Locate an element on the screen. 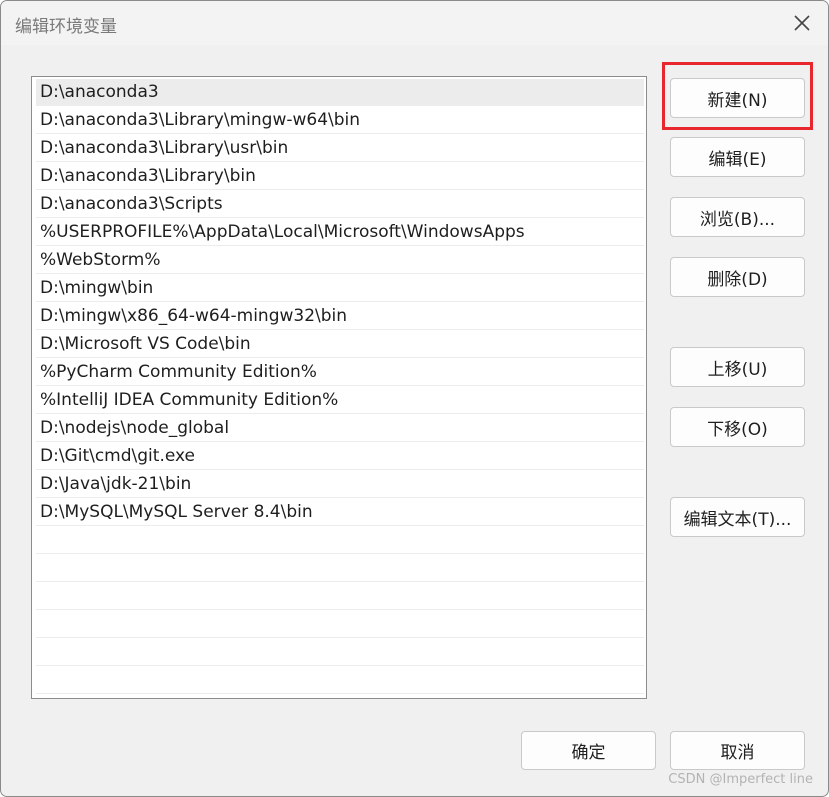 This screenshot has height=797, width=829. list-item: D:\Git\cmd\git.exe is located at coordinates (340, 456).